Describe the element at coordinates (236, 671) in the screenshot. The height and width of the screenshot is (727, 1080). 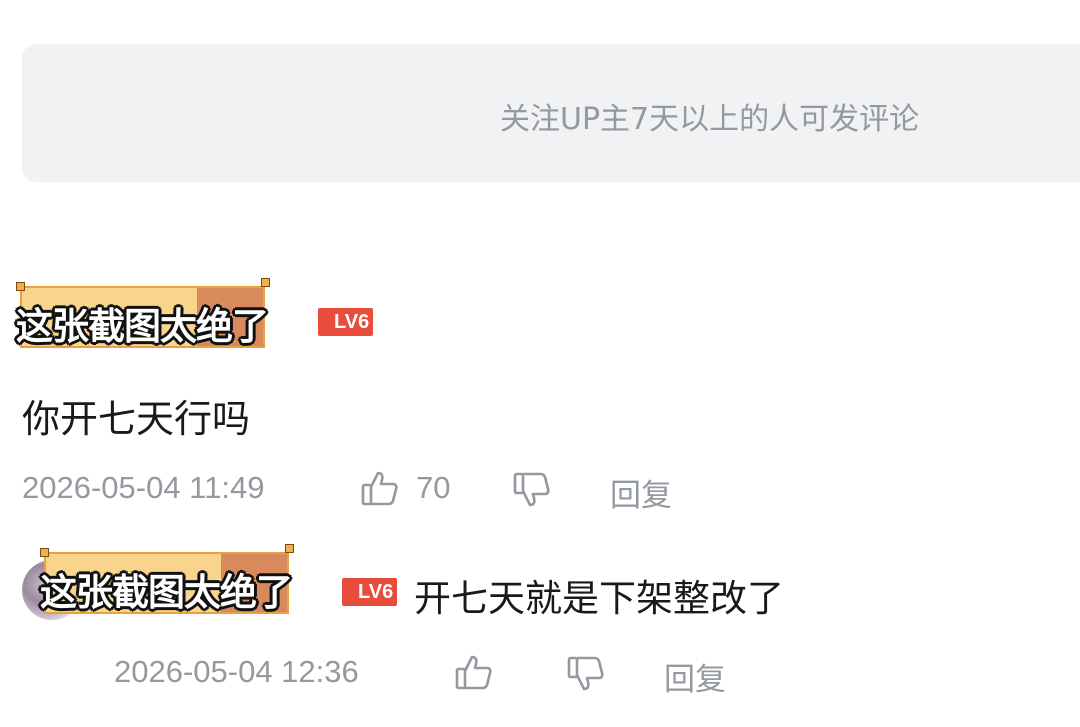
I see `reply-time: 2026-05-04 12:36` at that location.